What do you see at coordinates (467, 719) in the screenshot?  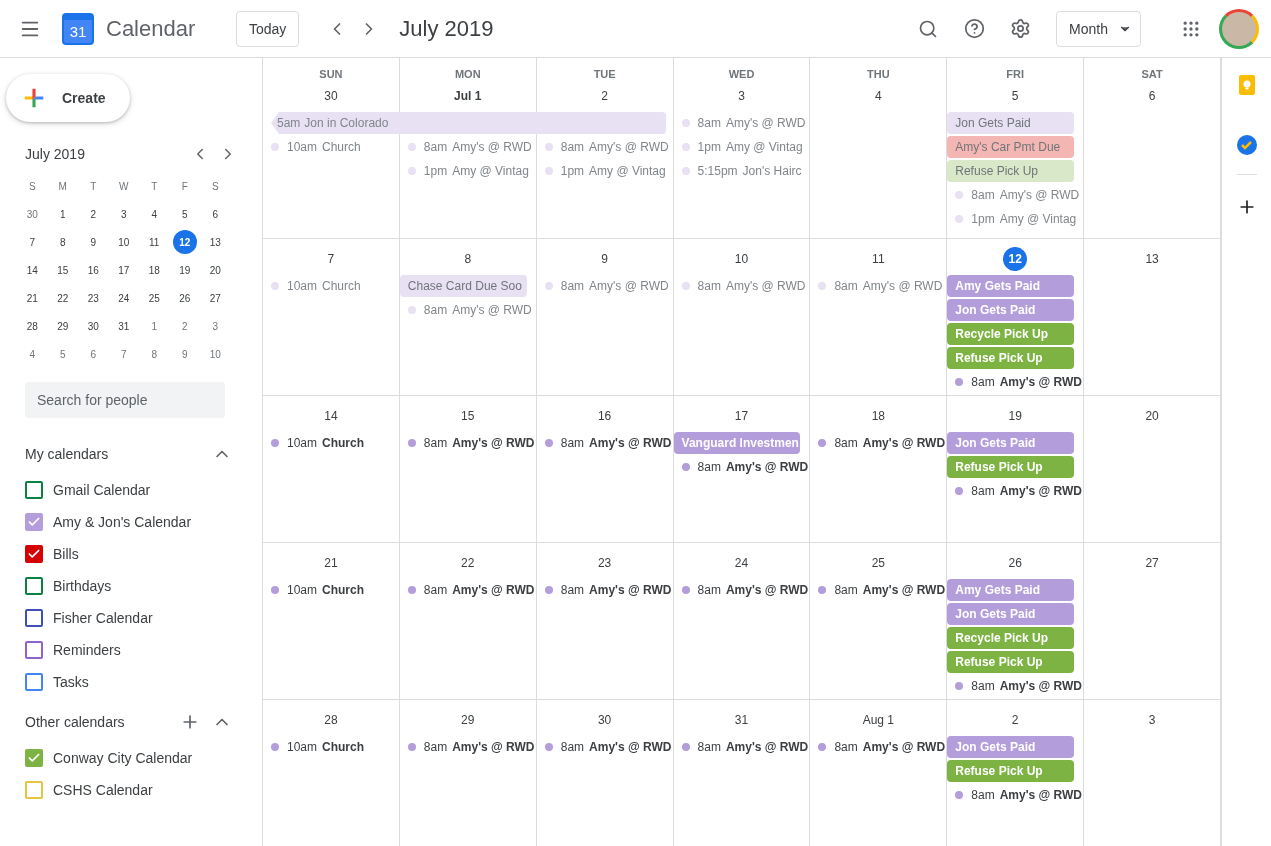 I see `day-number: 29` at bounding box center [467, 719].